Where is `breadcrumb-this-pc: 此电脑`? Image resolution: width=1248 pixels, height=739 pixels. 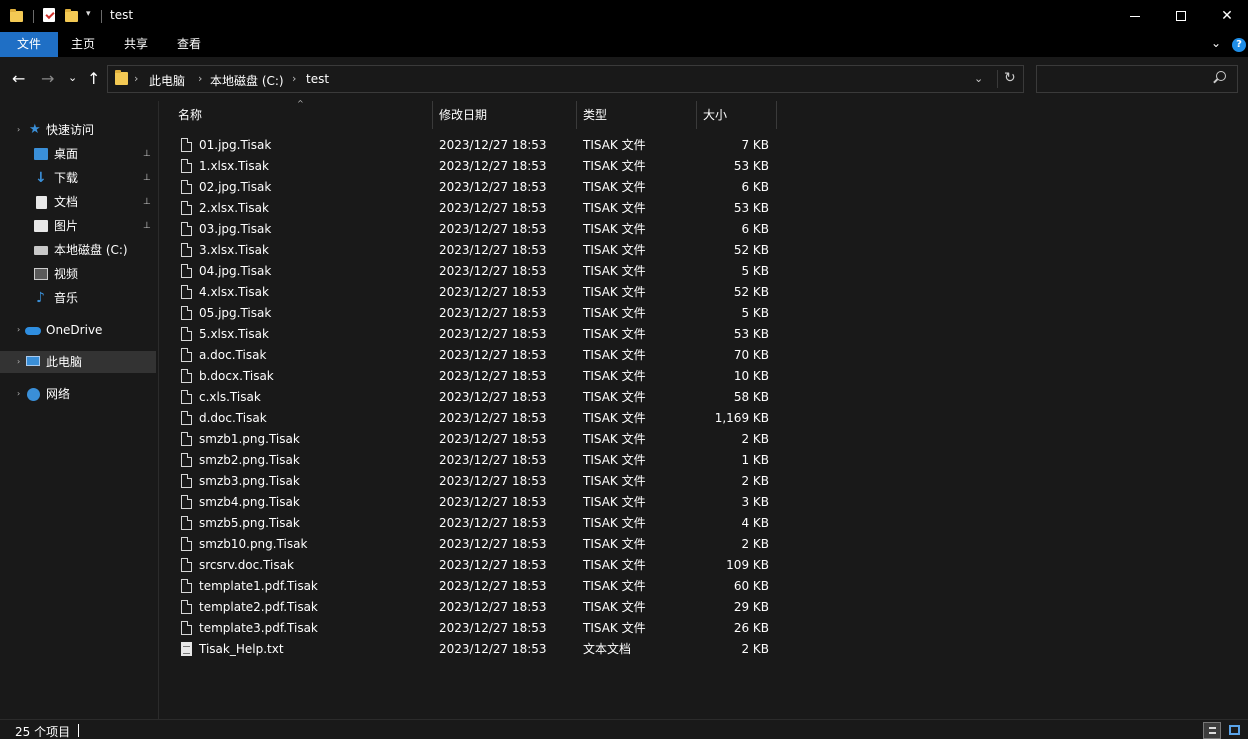
breadcrumb-this-pc: 此电脑 is located at coordinates (167, 80).